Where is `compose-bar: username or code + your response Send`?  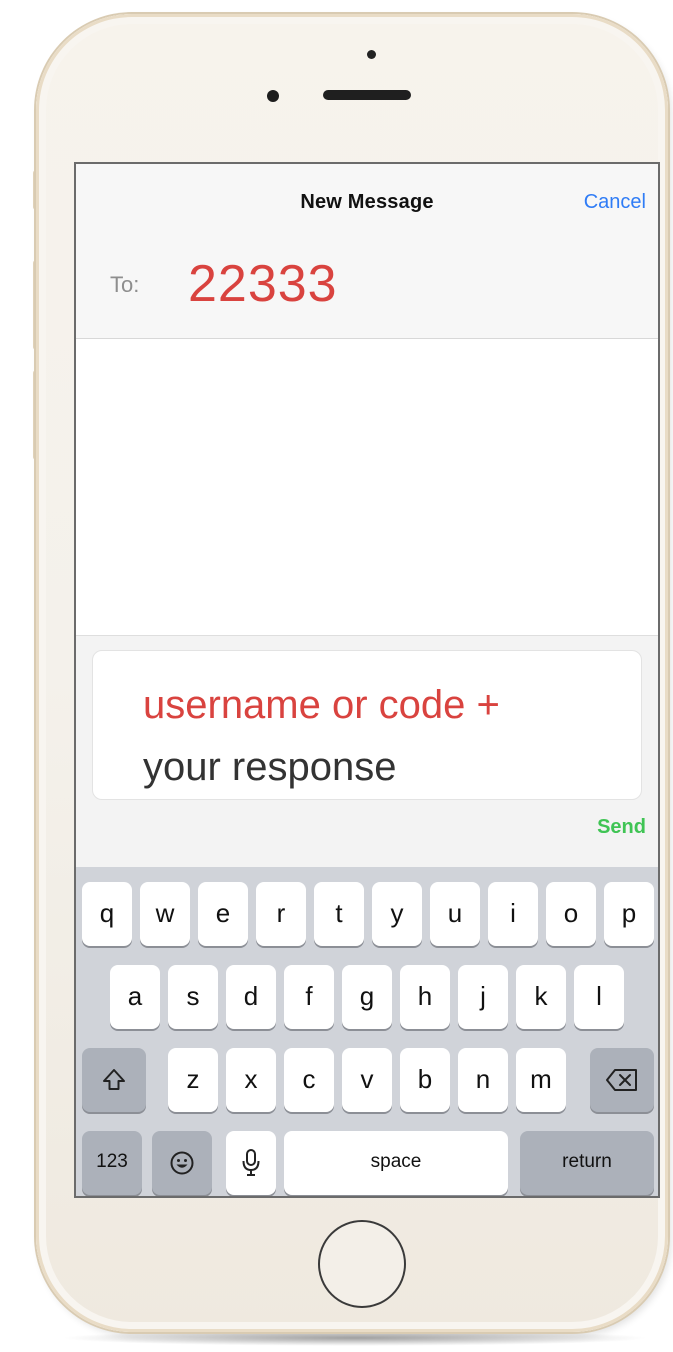 compose-bar: username or code + your response Send is located at coordinates (367, 751).